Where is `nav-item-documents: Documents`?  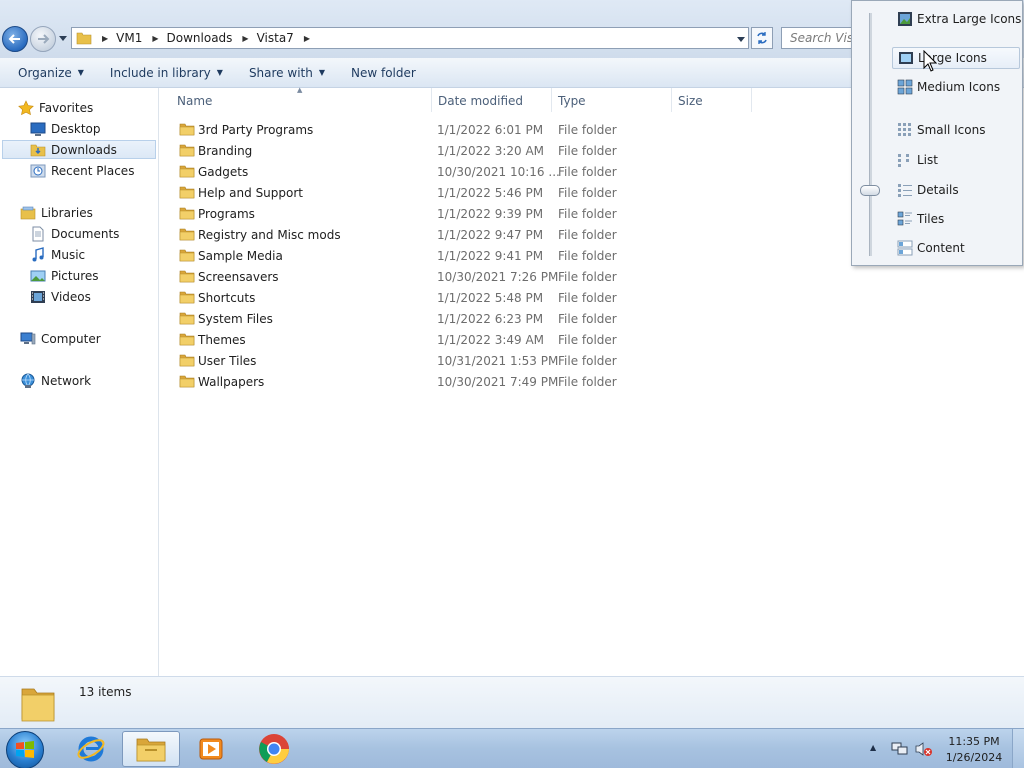
nav-item-documents: Documents is located at coordinates (74, 233).